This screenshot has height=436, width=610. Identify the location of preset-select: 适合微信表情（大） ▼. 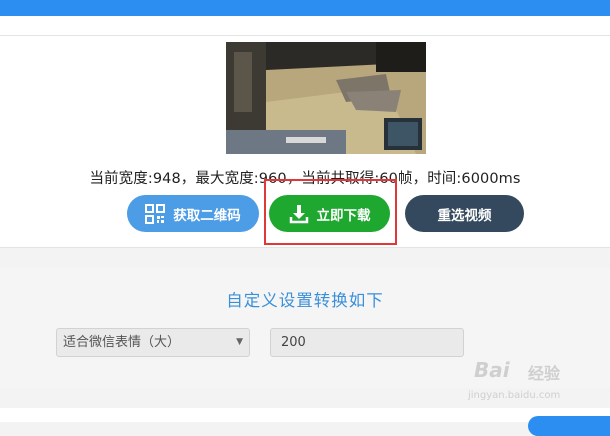
(153, 342).